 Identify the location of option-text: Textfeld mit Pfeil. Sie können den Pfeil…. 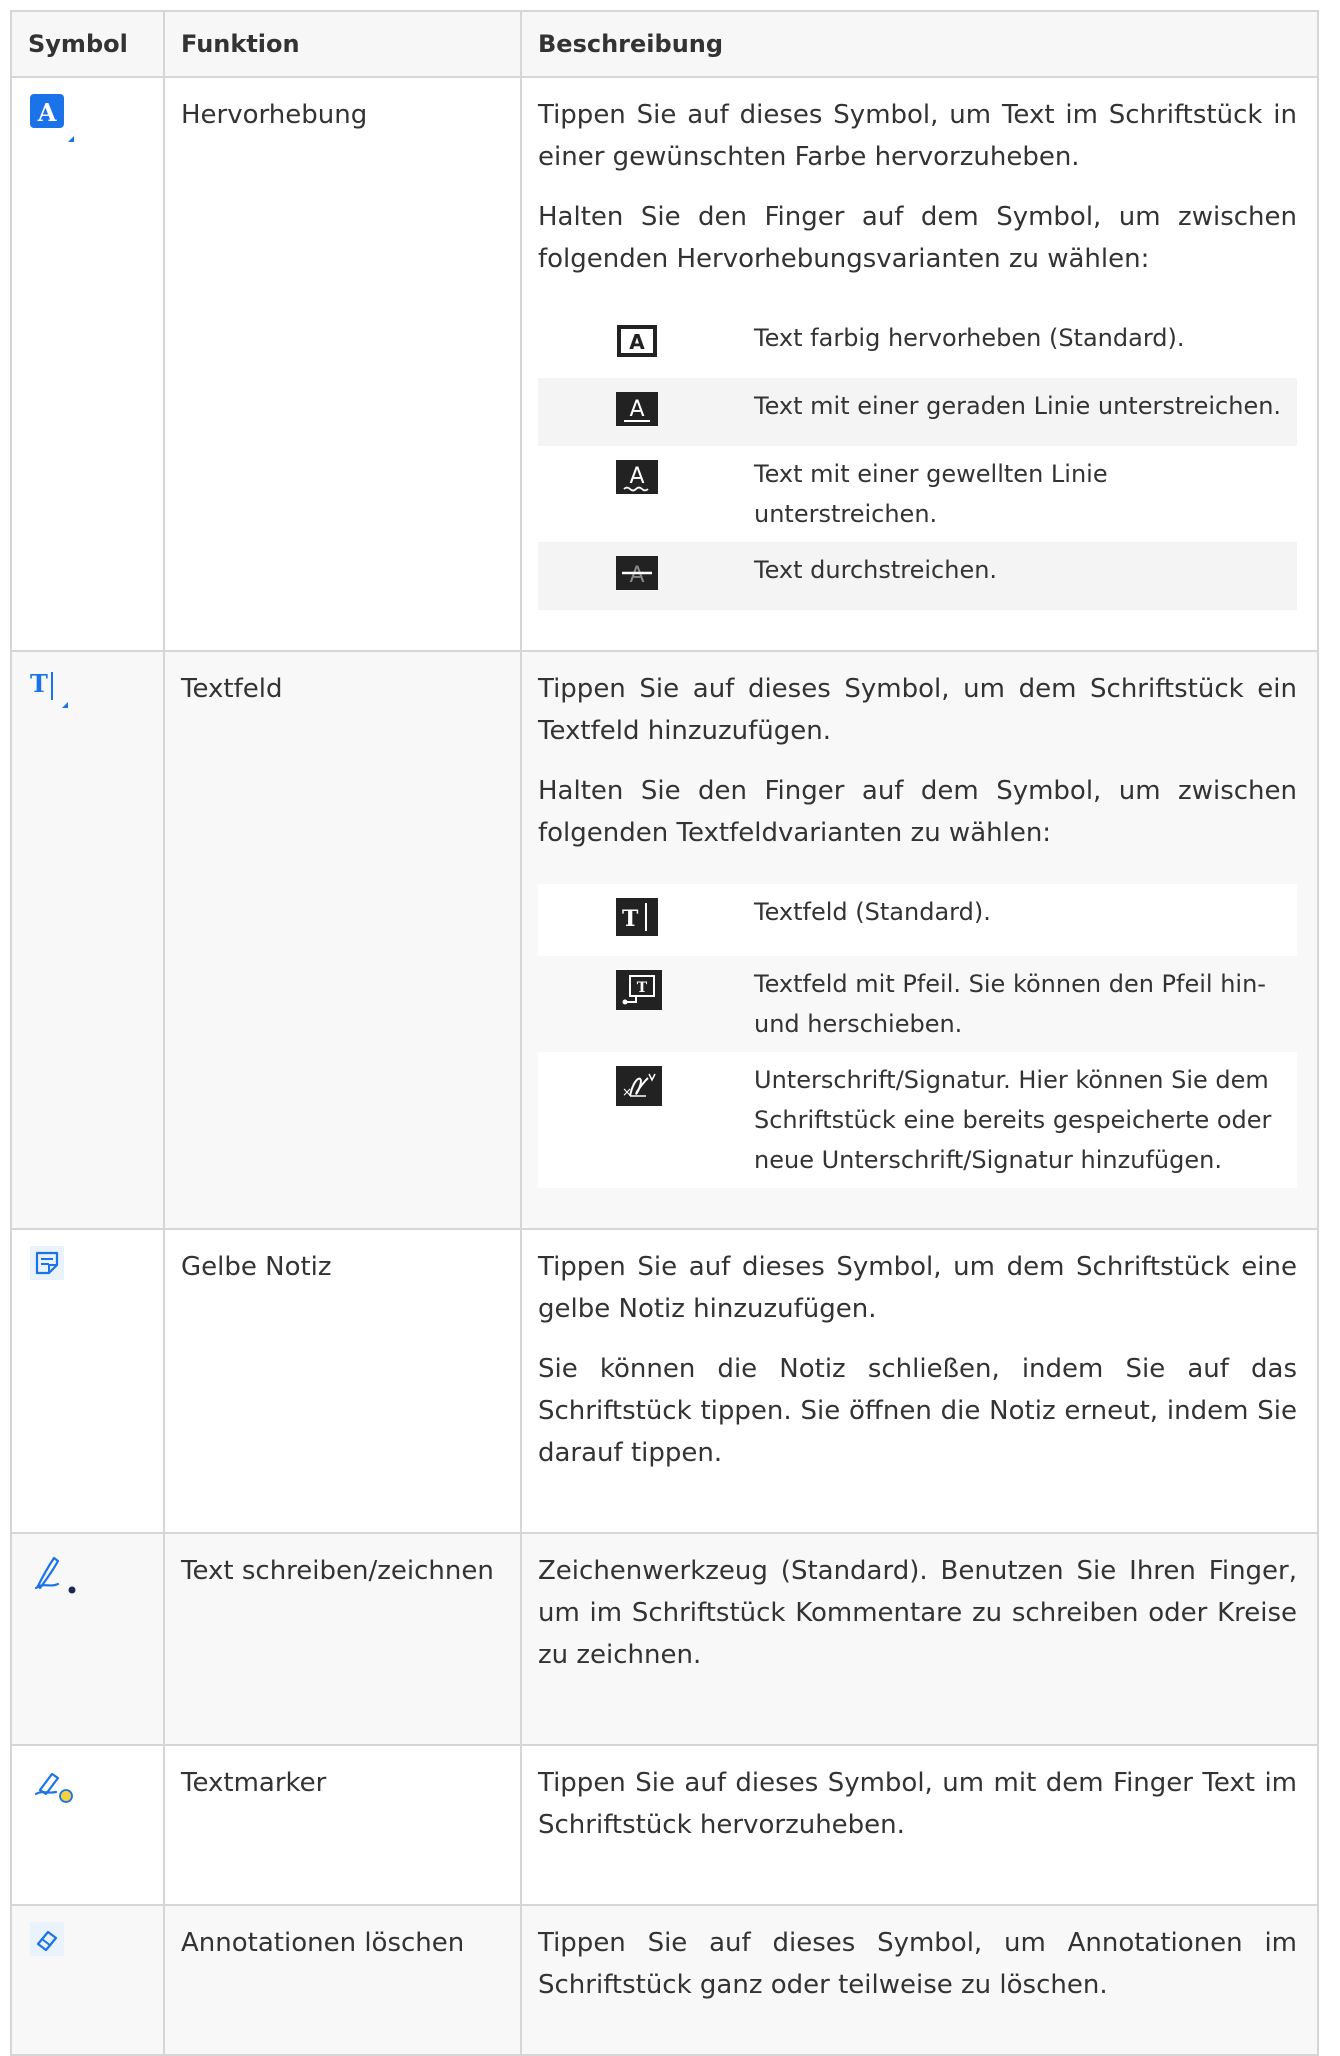
(1010, 1004).